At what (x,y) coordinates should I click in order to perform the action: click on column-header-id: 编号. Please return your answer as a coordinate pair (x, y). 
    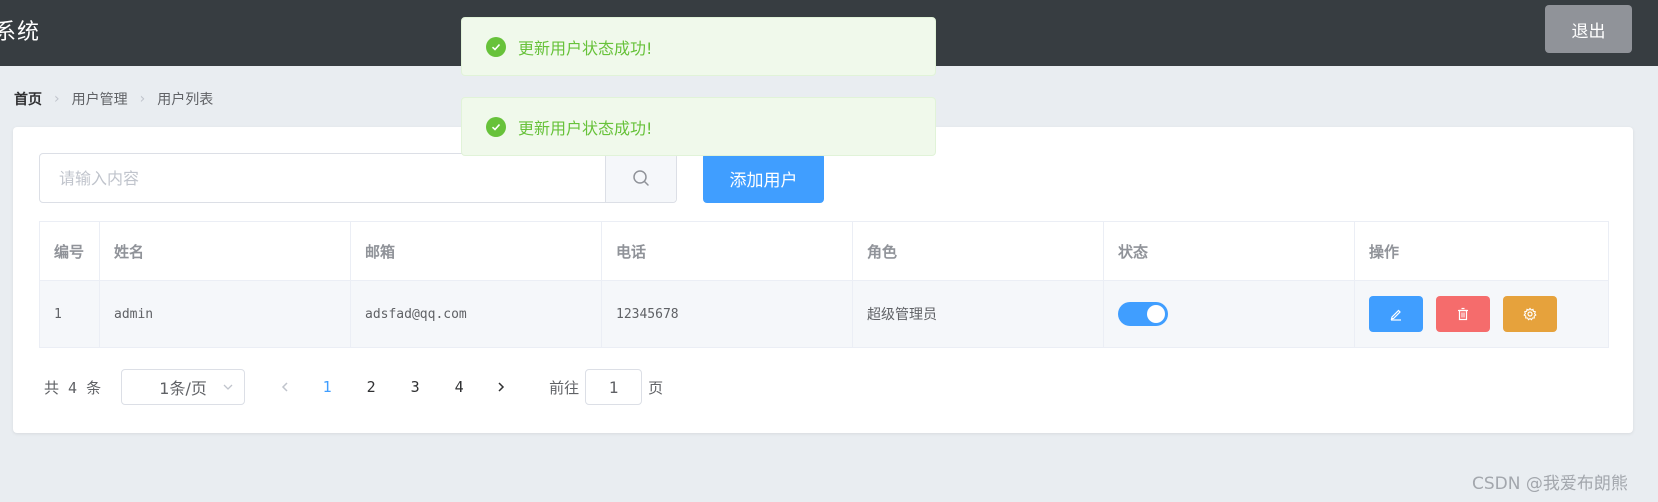
    Looking at the image, I should click on (70, 251).